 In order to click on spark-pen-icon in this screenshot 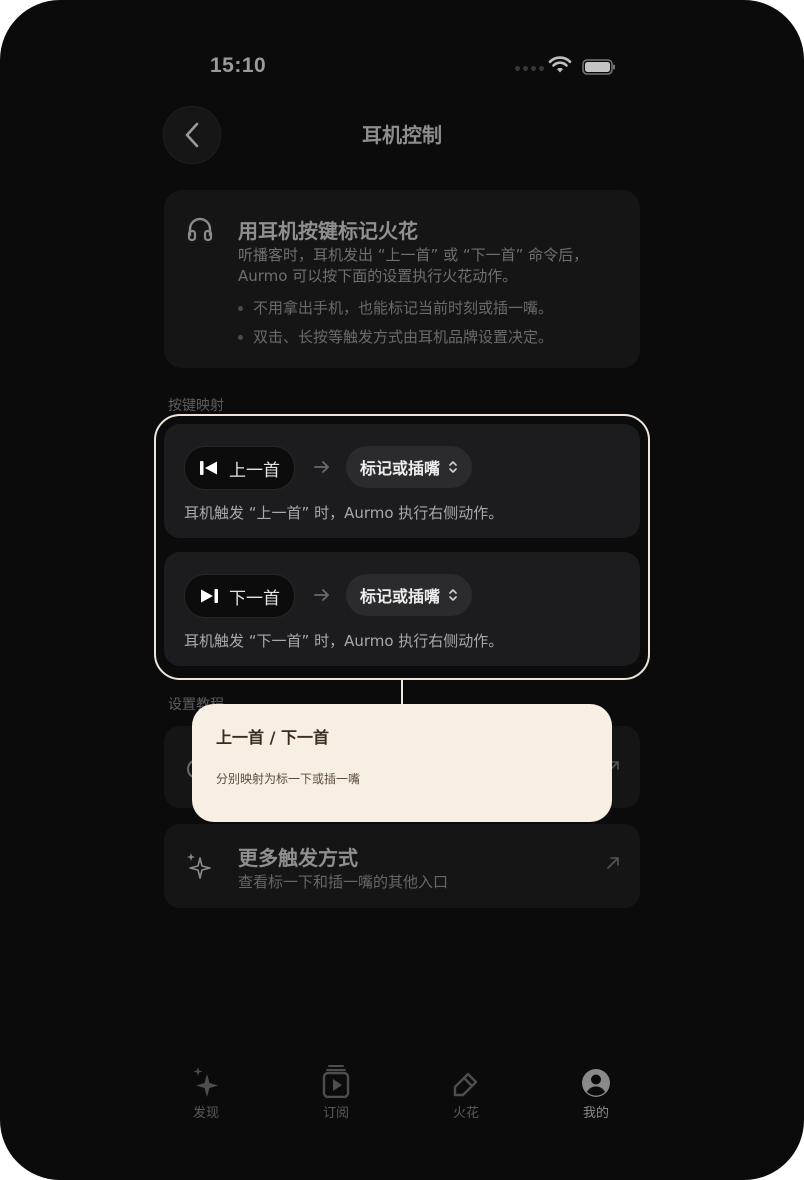, I will do `click(465, 1084)`.